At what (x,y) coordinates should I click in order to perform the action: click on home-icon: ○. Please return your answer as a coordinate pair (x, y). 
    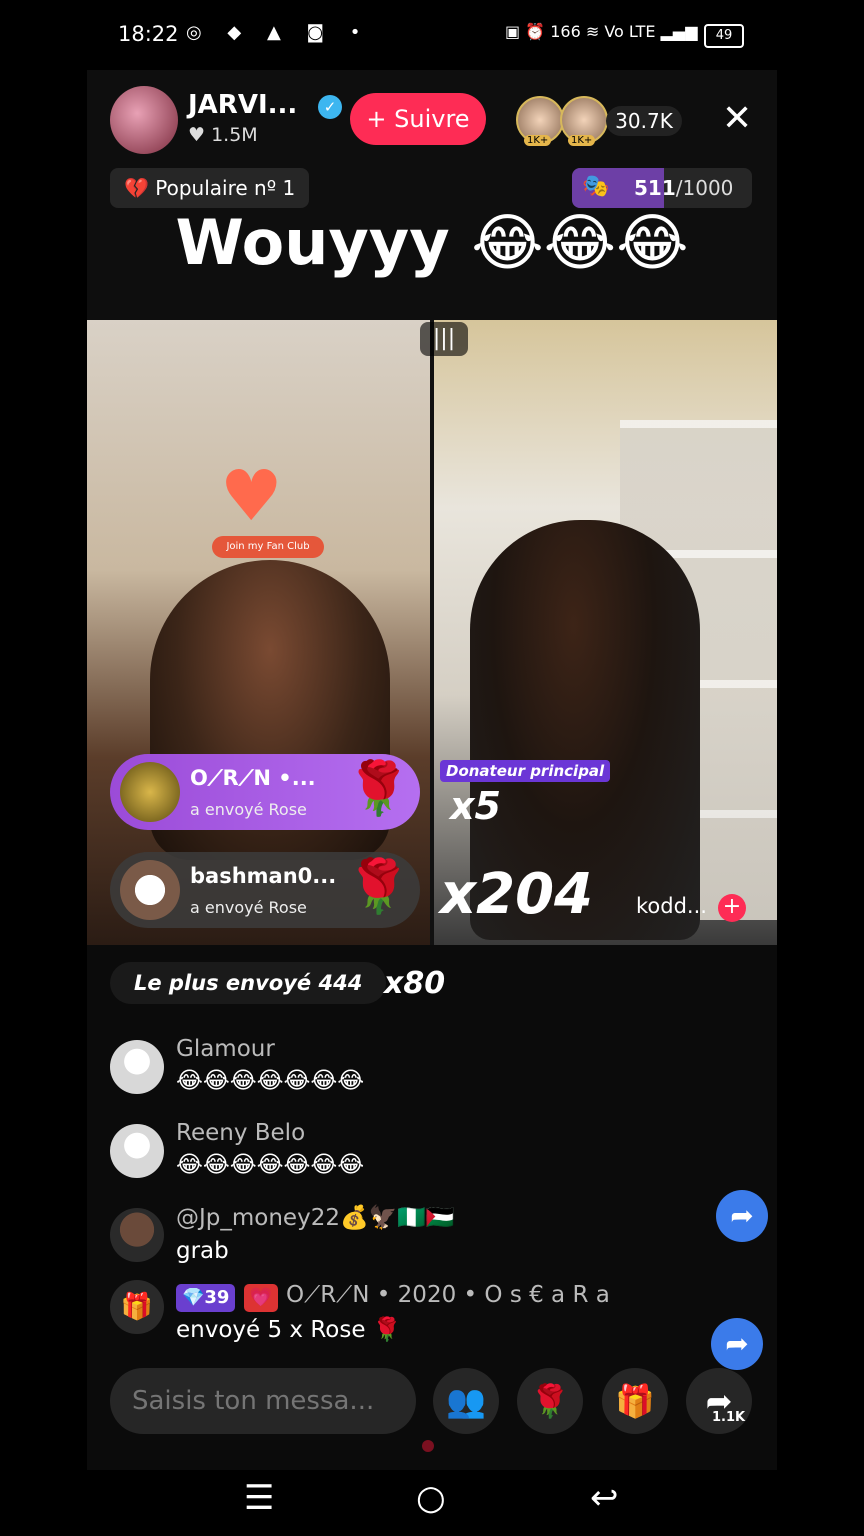
    Looking at the image, I should click on (431, 1498).